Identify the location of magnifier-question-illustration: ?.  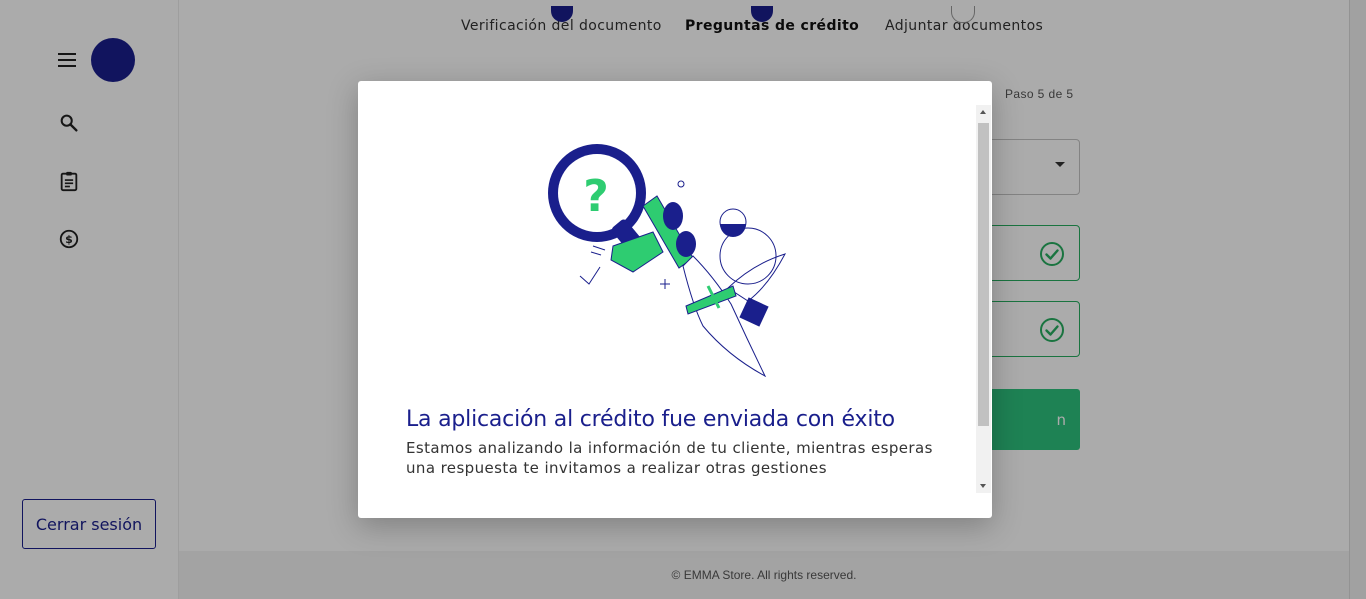
(667, 261).